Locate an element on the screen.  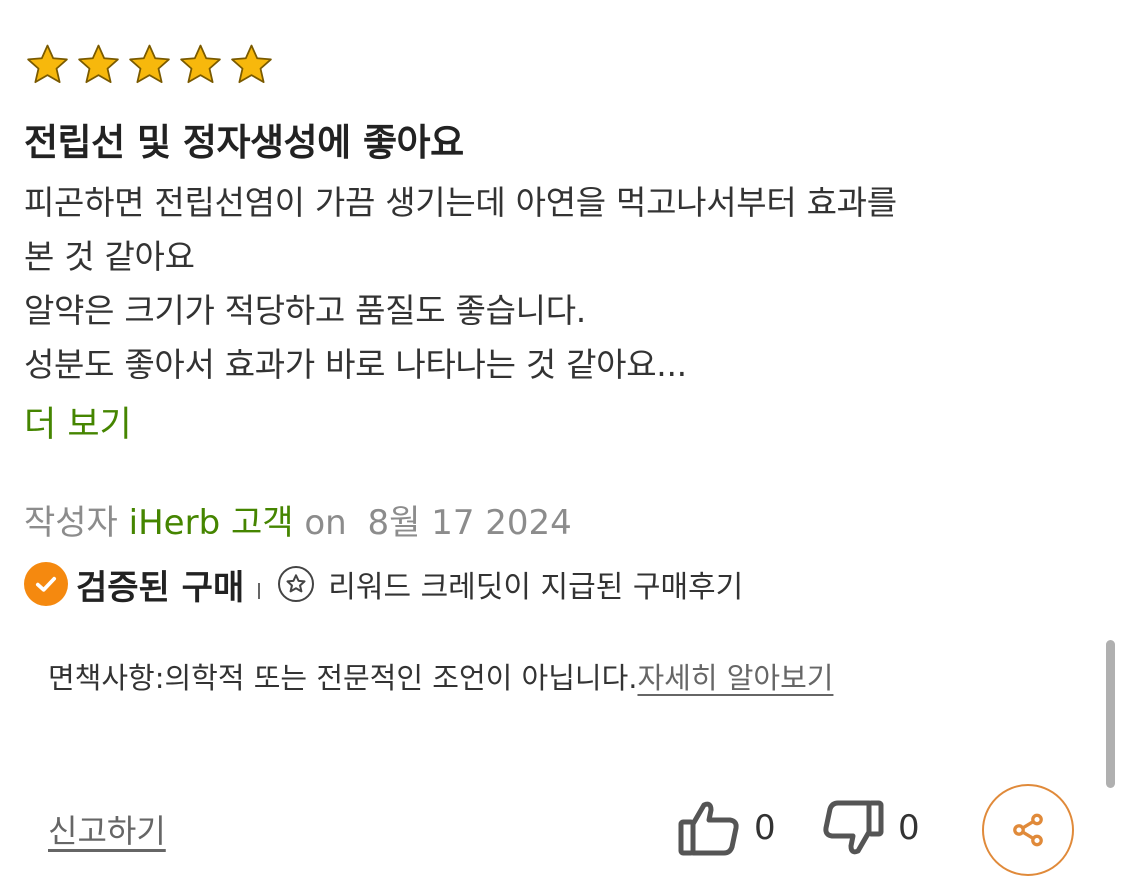
badge-divider is located at coordinates (259, 591).